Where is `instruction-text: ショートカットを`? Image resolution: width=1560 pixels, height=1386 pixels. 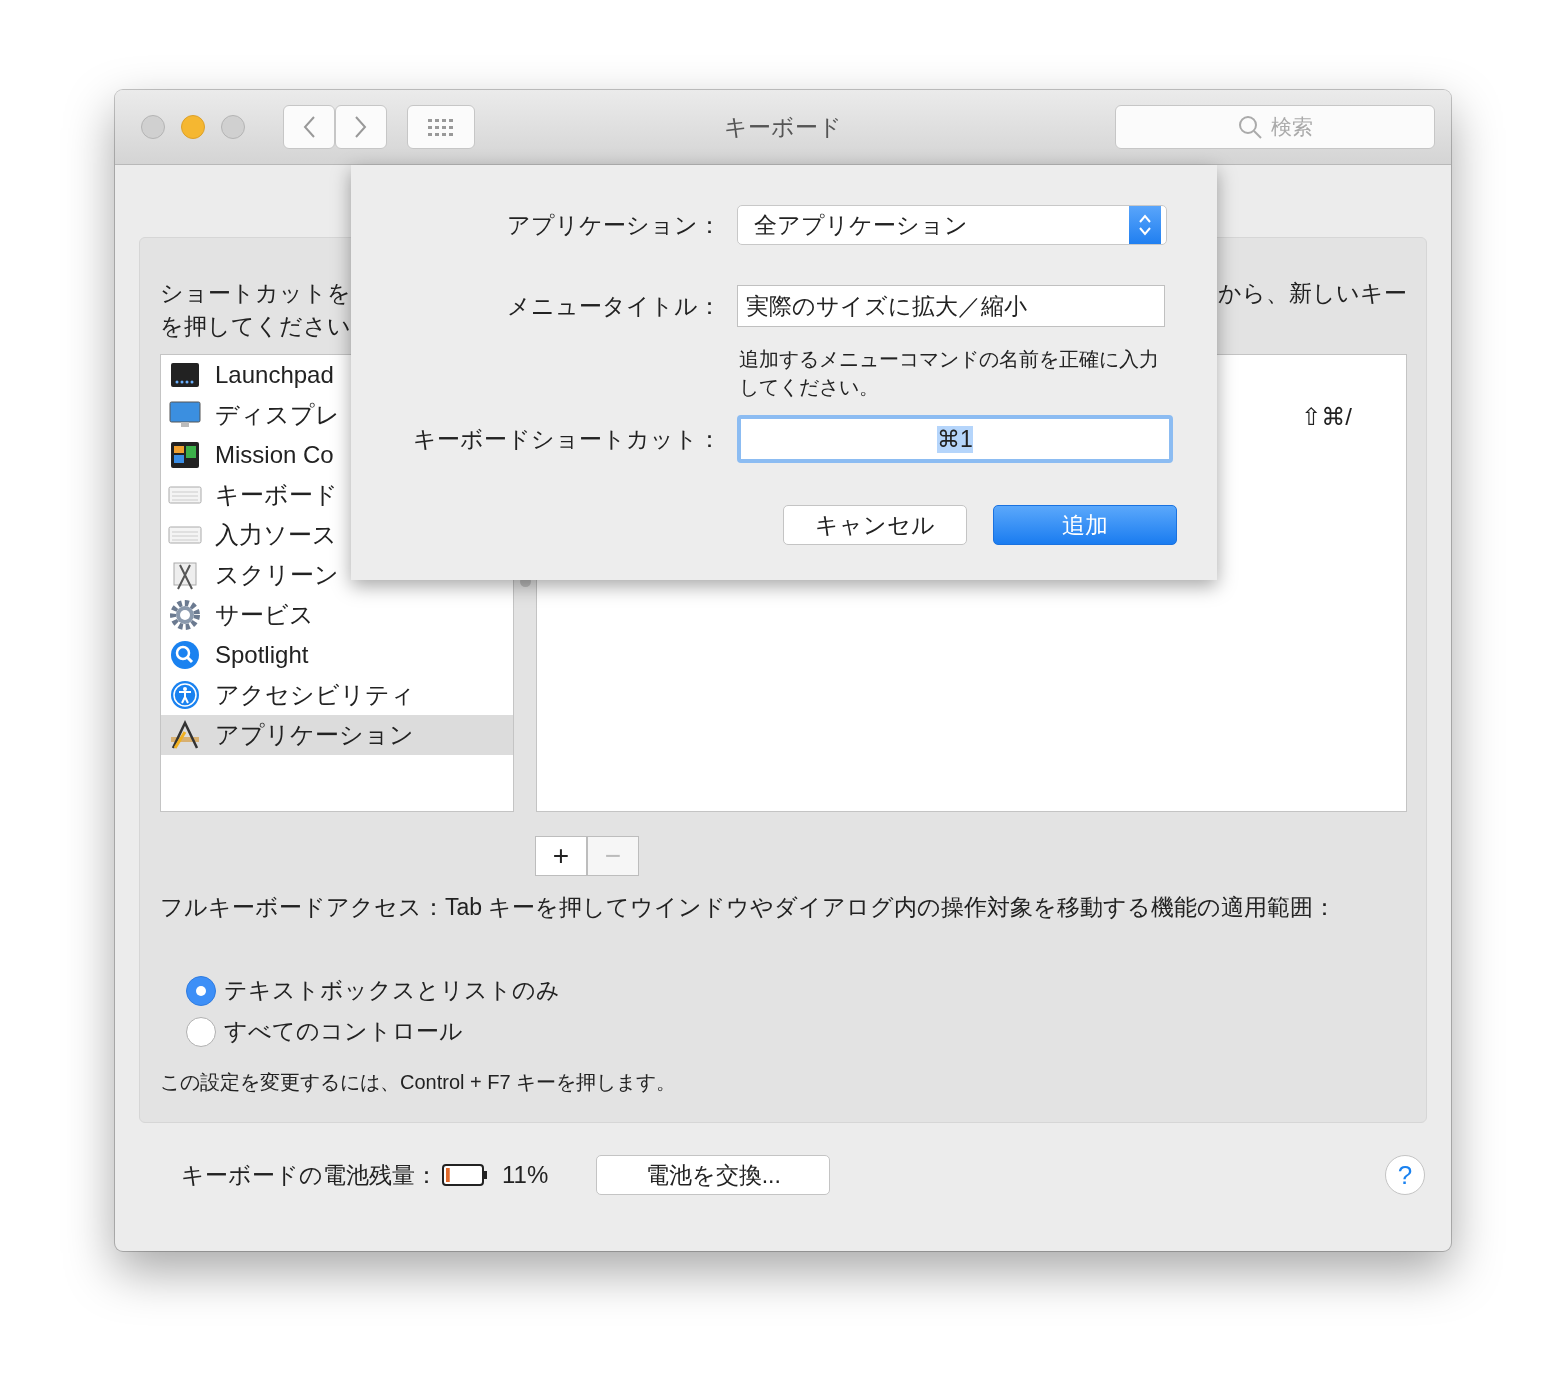 instruction-text: ショートカットを is located at coordinates (255, 293).